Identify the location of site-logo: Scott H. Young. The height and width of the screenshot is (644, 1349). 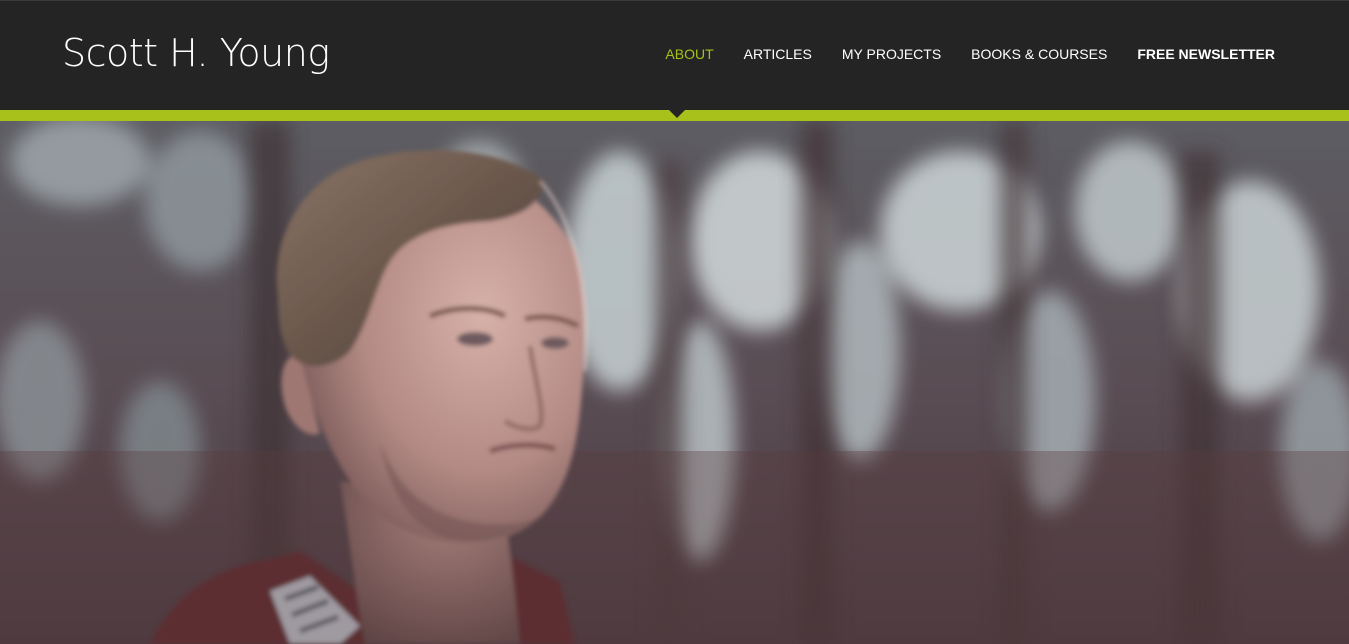
(196, 53).